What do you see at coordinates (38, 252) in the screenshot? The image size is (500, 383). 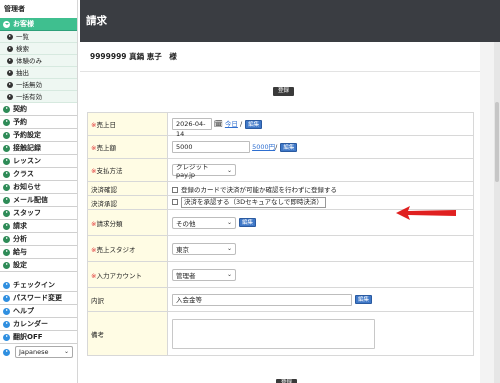 I see `sidebar-item-salary: 給与` at bounding box center [38, 252].